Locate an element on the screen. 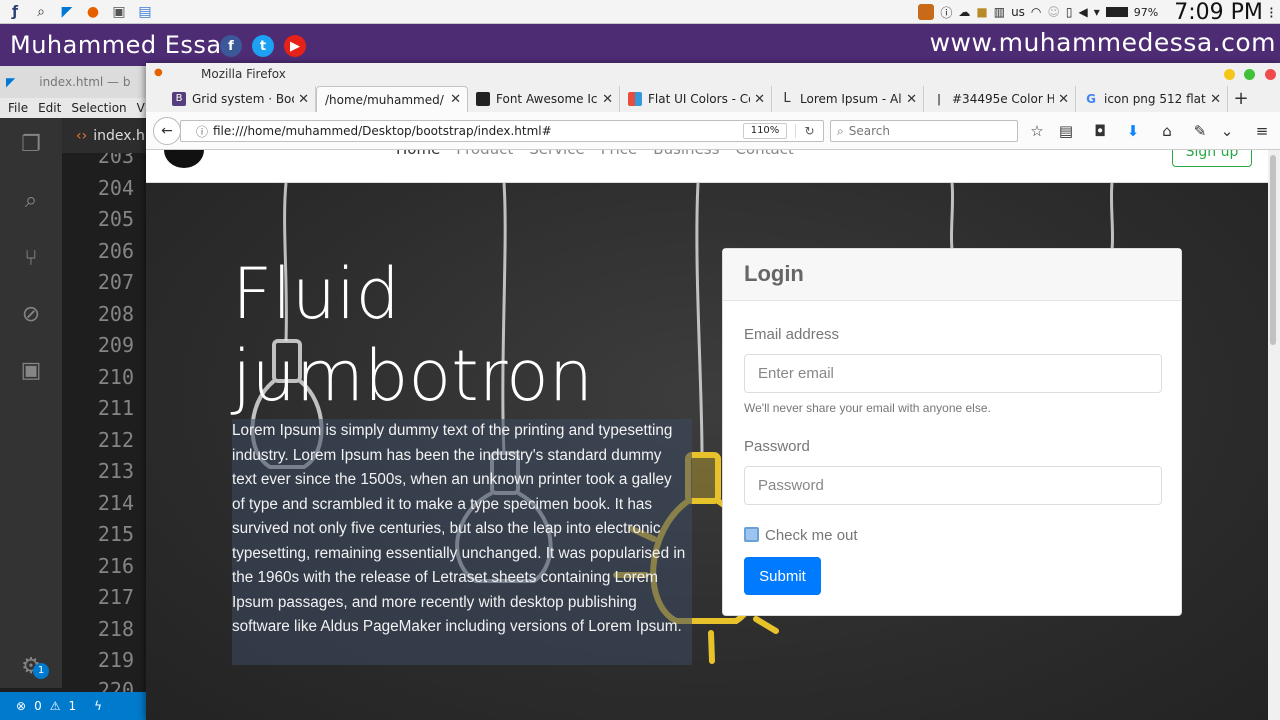 Image resolution: width=1280 pixels, height=720 pixels. home-icon: ⌂ is located at coordinates (1167, 131).